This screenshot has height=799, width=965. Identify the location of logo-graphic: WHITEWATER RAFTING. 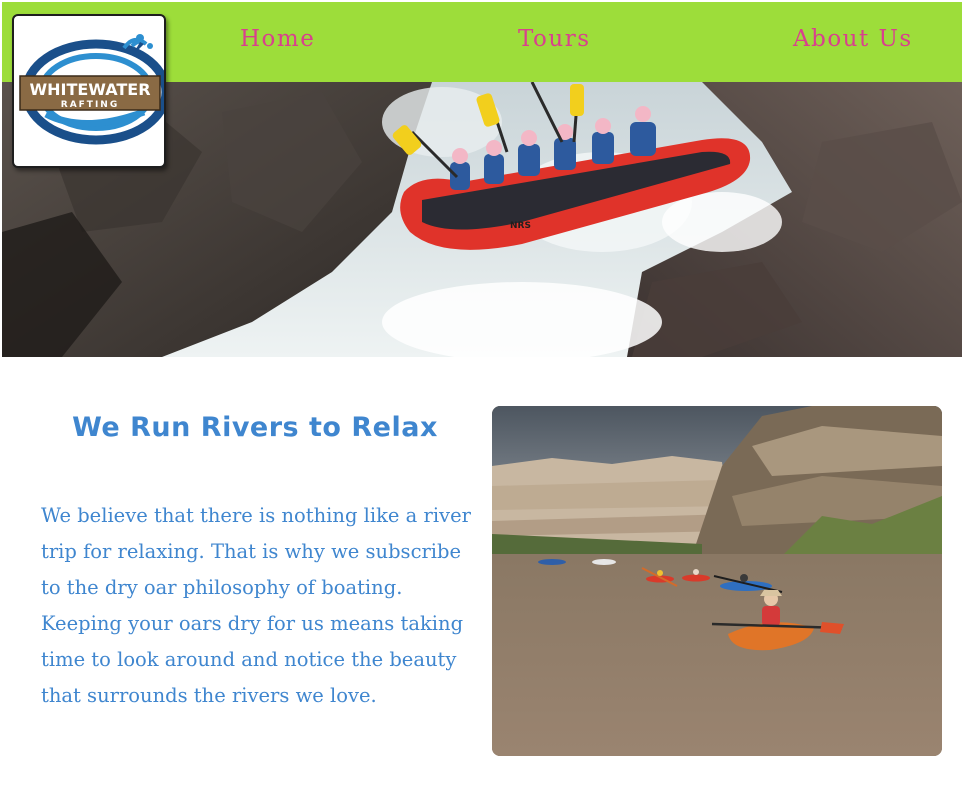
(91, 89).